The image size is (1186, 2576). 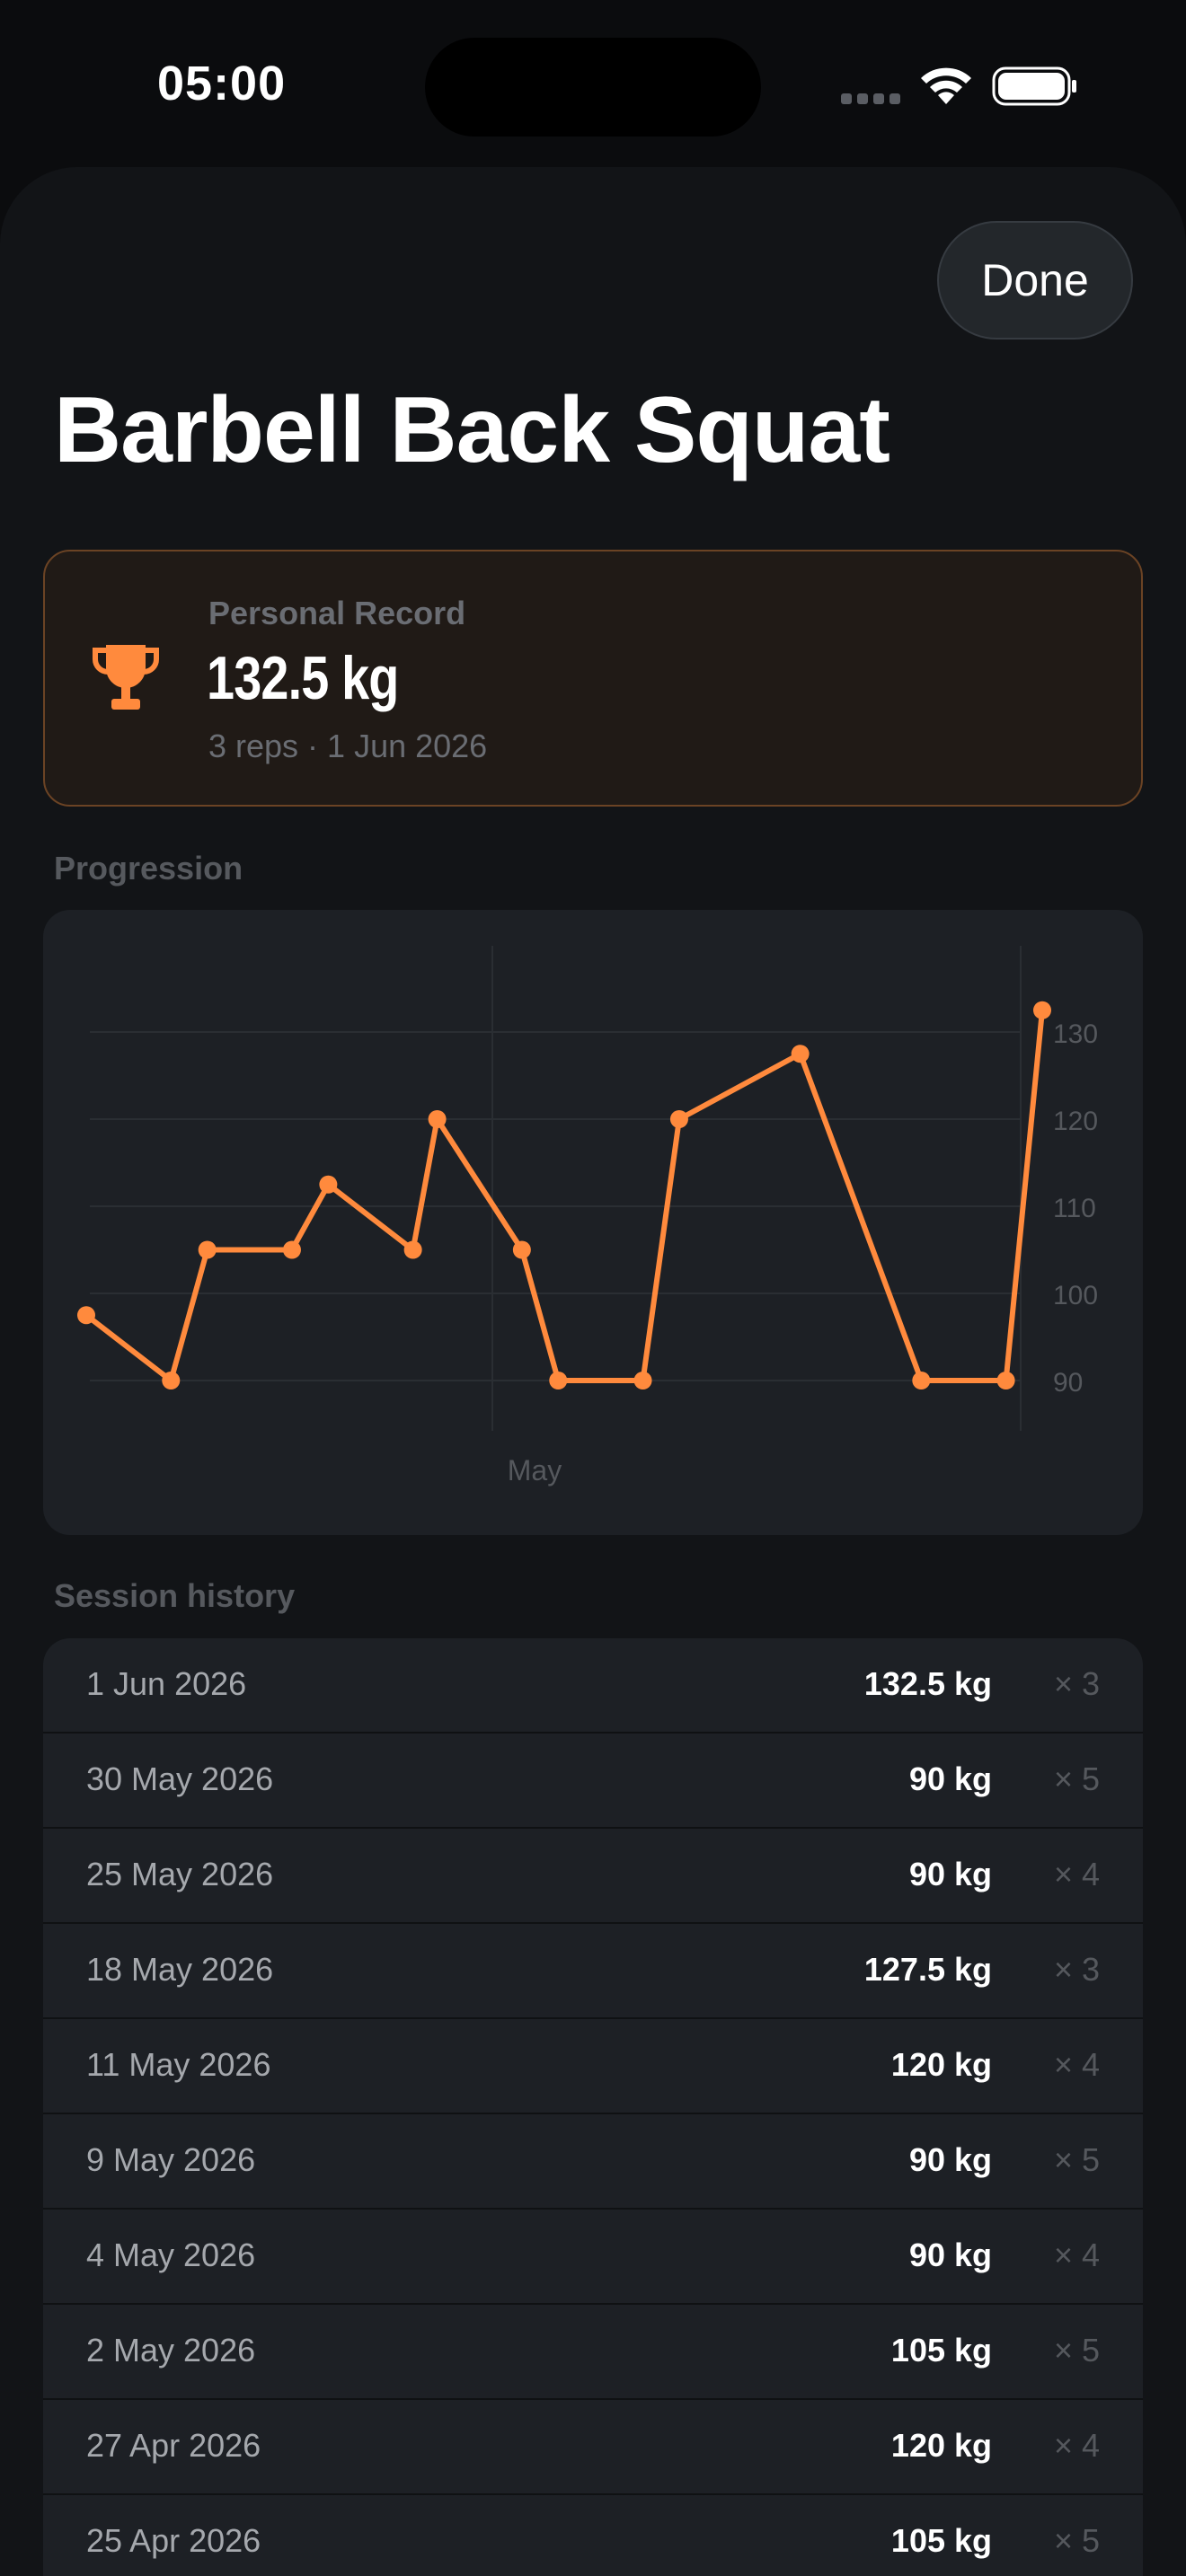 I want to click on history-row-weight: 127.5 kg, so click(x=927, y=1969).